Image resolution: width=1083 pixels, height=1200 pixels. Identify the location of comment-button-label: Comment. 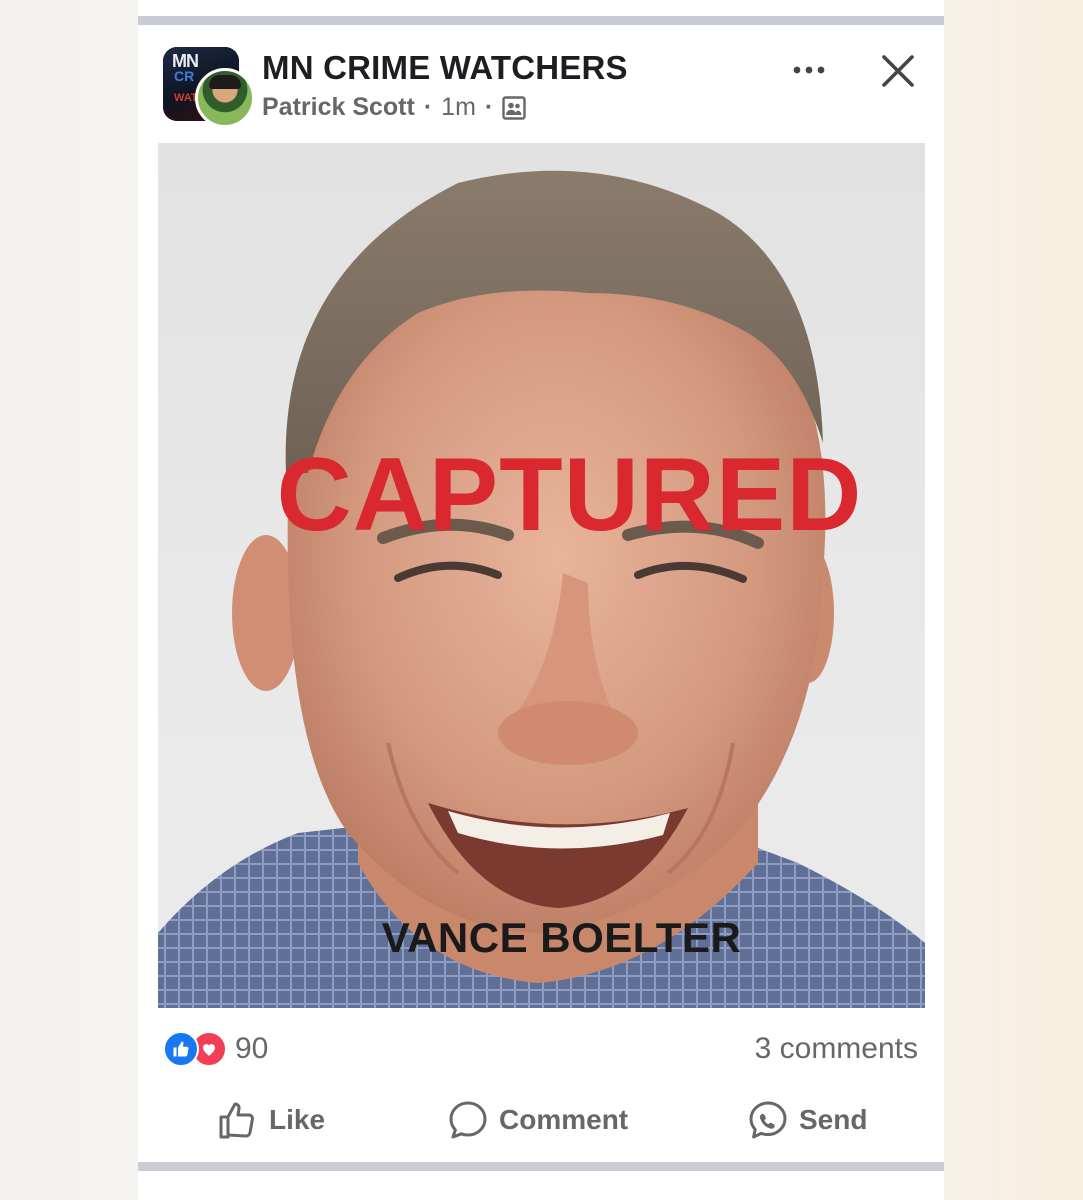
(564, 1119).